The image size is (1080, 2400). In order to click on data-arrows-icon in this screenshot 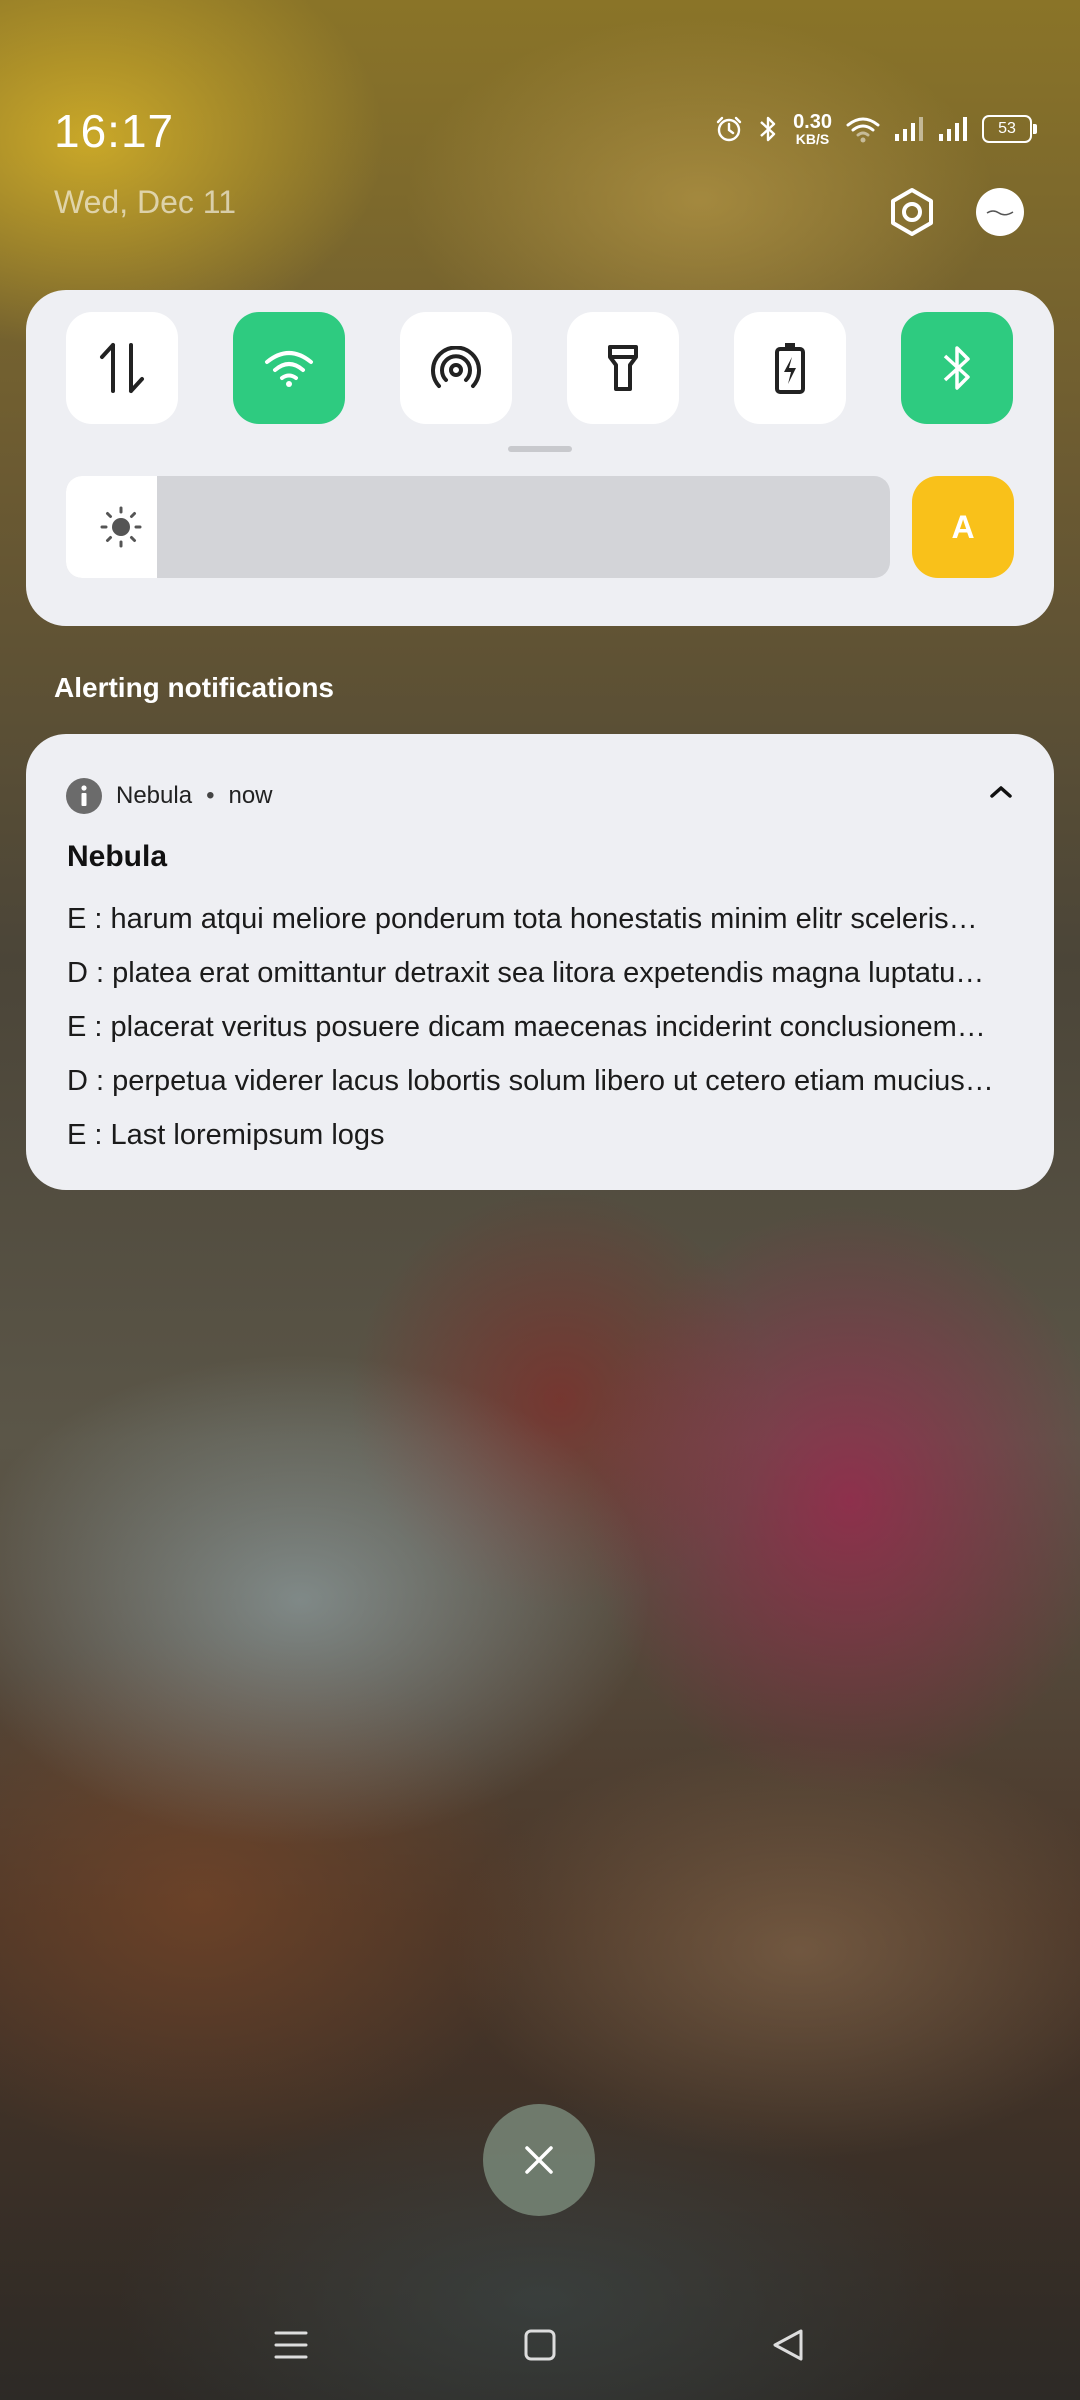, I will do `click(122, 368)`.